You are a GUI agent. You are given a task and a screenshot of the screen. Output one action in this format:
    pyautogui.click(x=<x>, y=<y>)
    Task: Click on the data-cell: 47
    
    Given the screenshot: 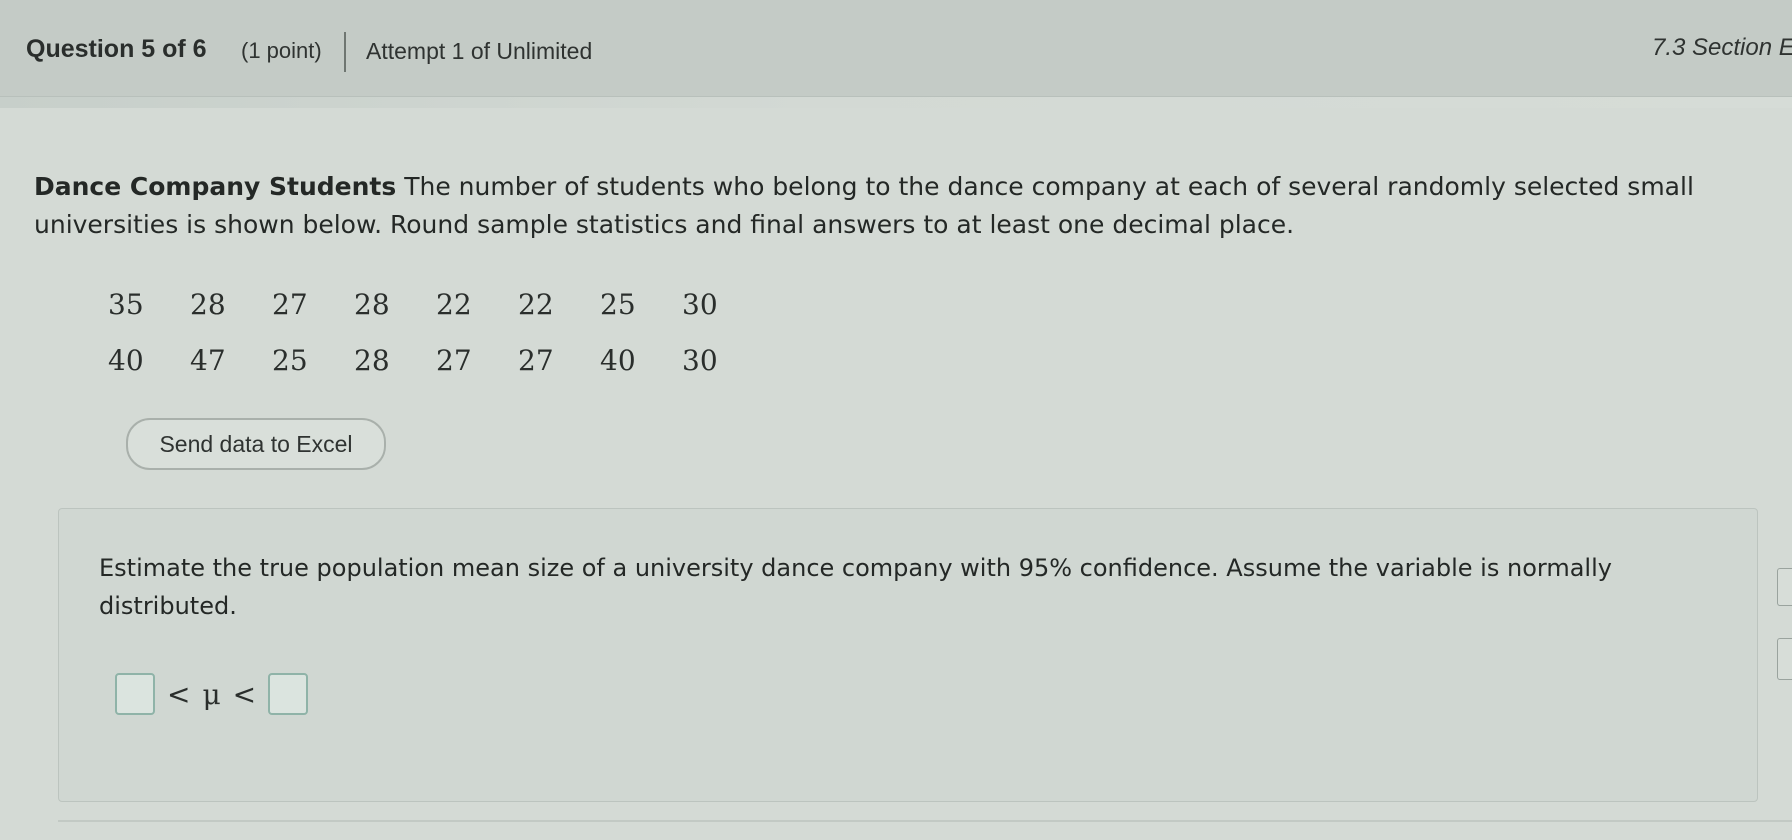 What is the action you would take?
    pyautogui.click(x=208, y=360)
    